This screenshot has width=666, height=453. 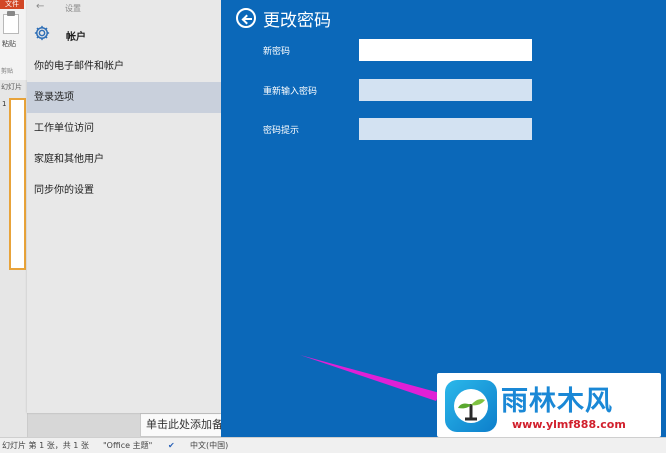 I want to click on back-arrow-icon: ←, so click(x=40, y=6).